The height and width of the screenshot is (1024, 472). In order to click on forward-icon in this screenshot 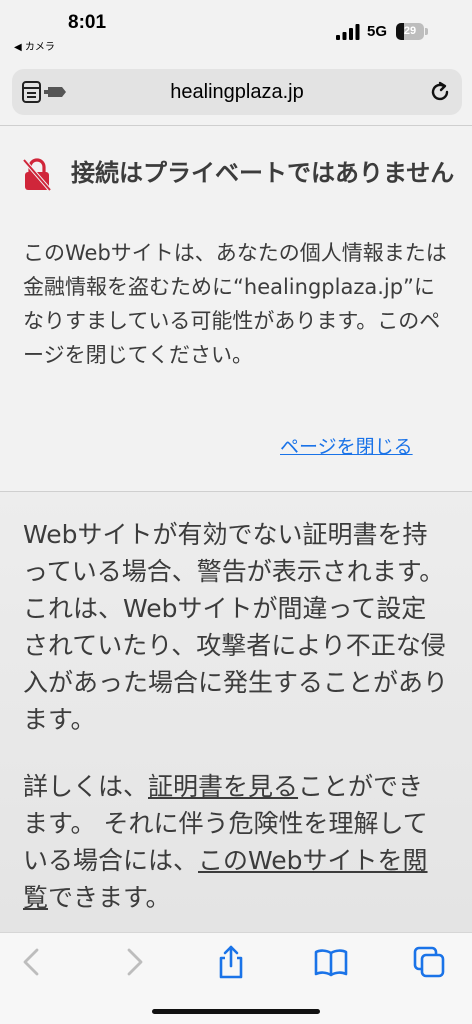, I will do `click(134, 962)`.